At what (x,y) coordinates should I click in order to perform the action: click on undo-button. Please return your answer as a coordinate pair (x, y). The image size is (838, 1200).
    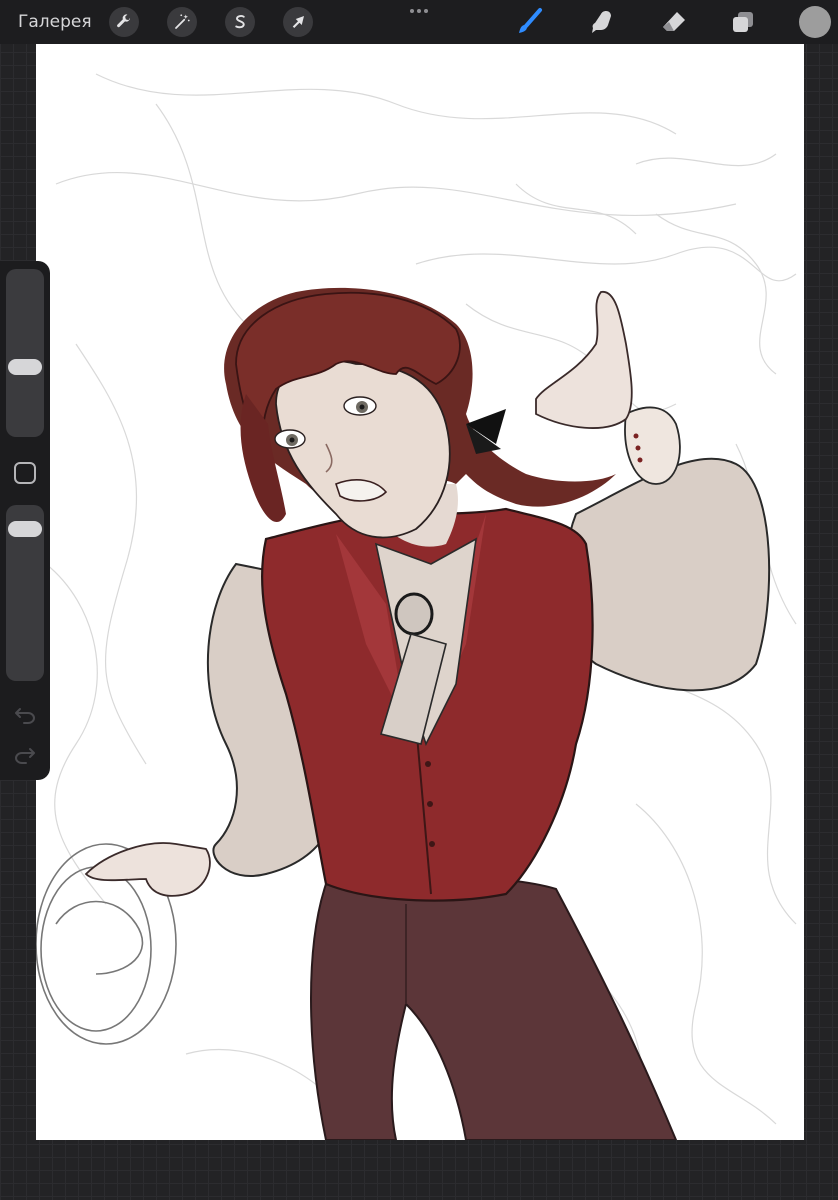
    Looking at the image, I should click on (25, 715).